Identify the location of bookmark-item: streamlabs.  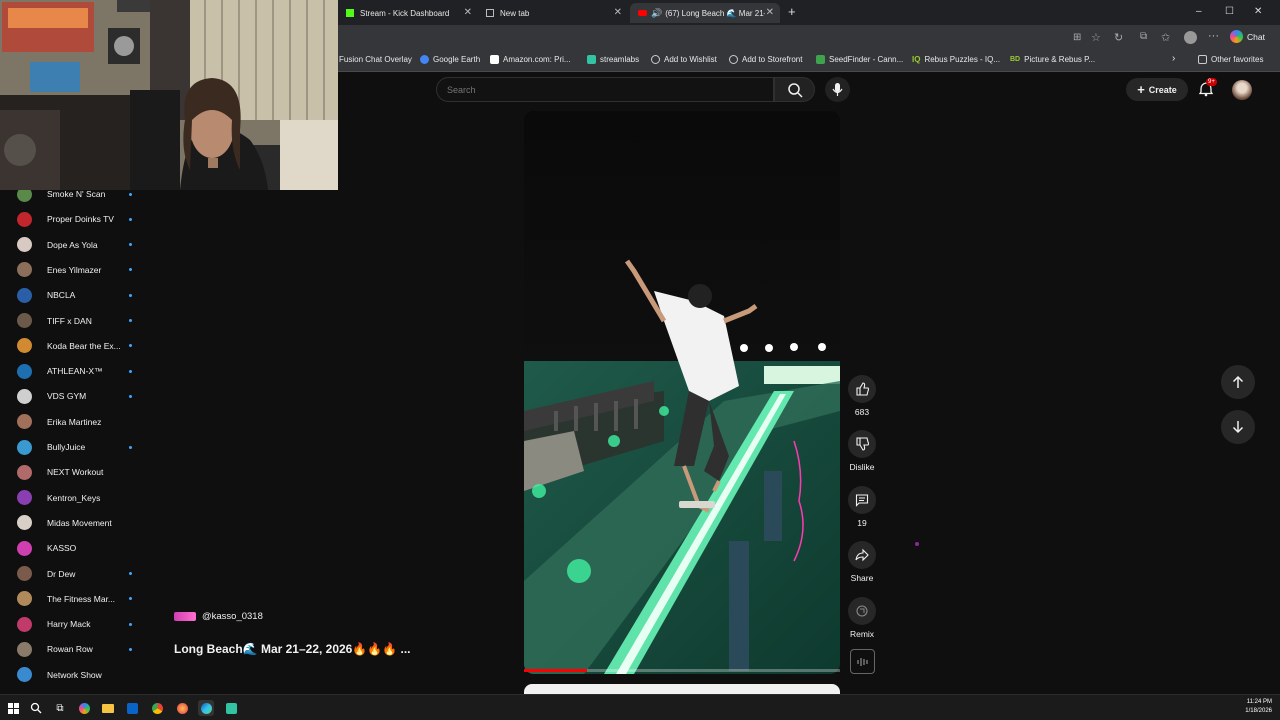
(613, 59).